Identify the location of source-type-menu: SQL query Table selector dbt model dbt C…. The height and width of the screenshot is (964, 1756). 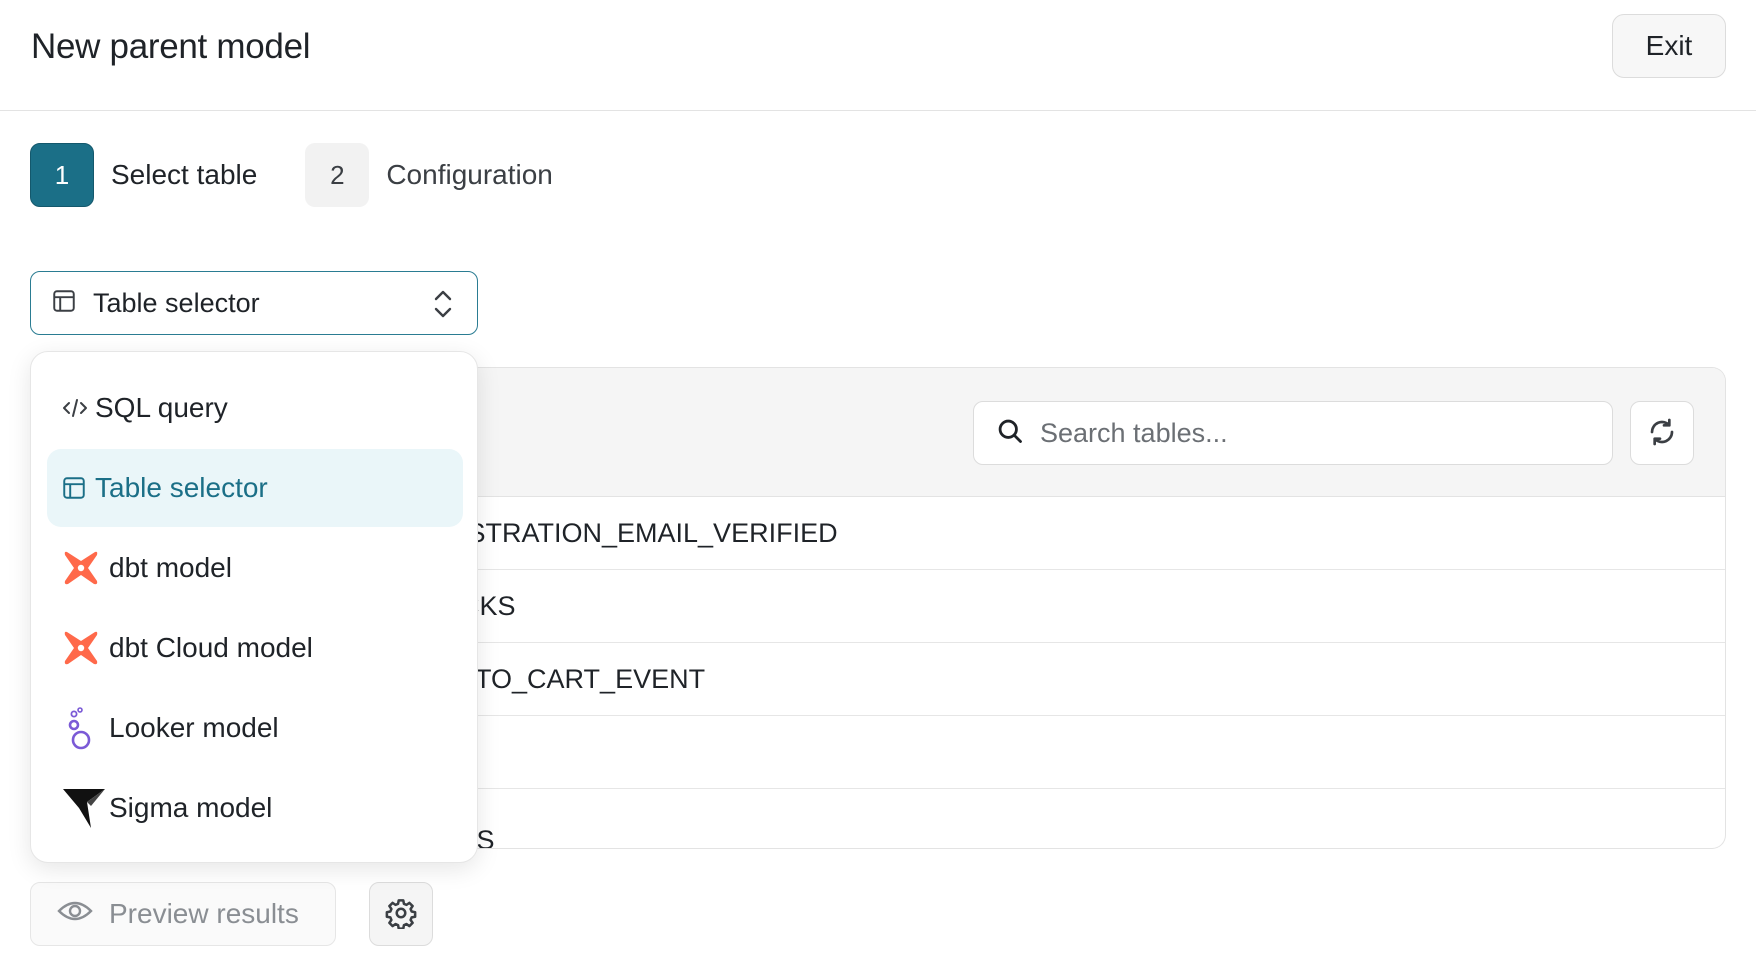
(254, 607).